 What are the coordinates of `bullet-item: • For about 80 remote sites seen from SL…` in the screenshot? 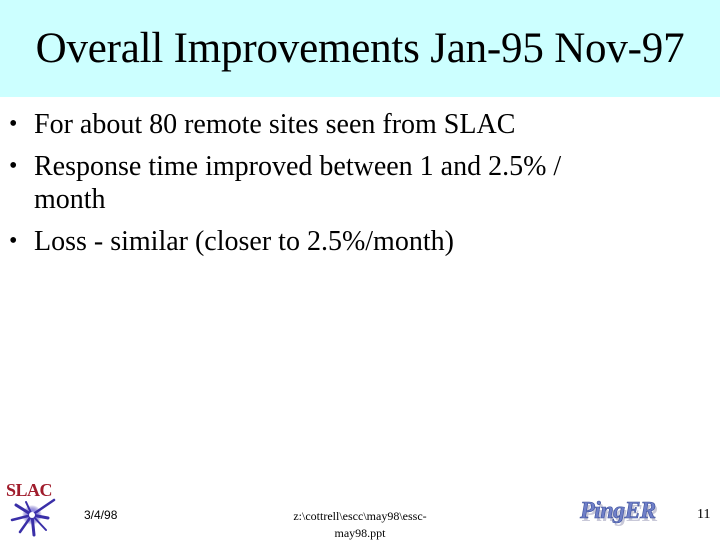 It's located at (327, 124).